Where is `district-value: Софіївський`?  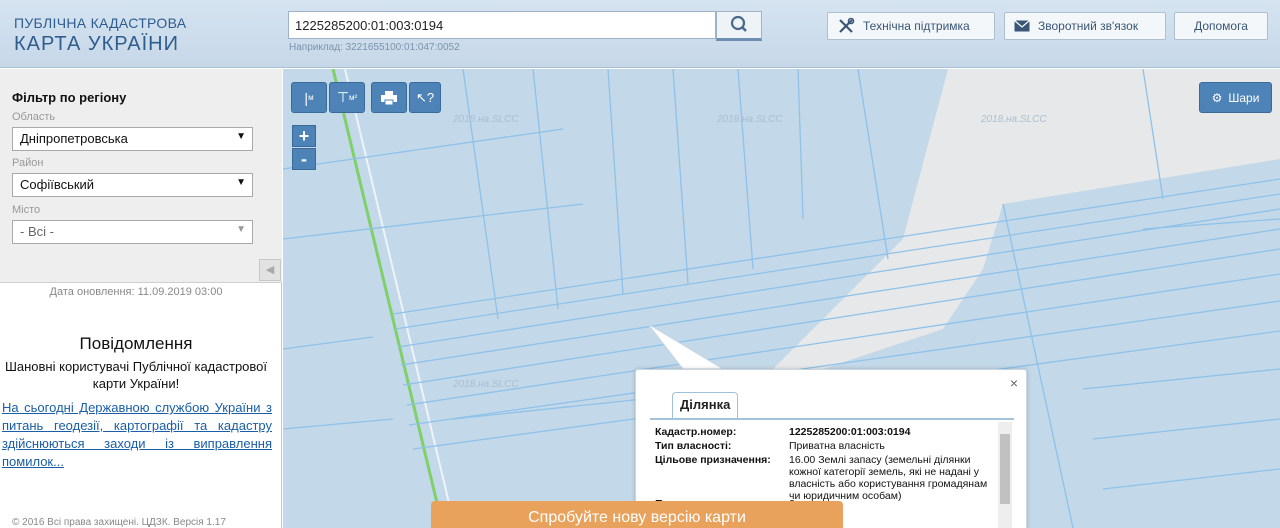
district-value: Софіївський is located at coordinates (57, 184).